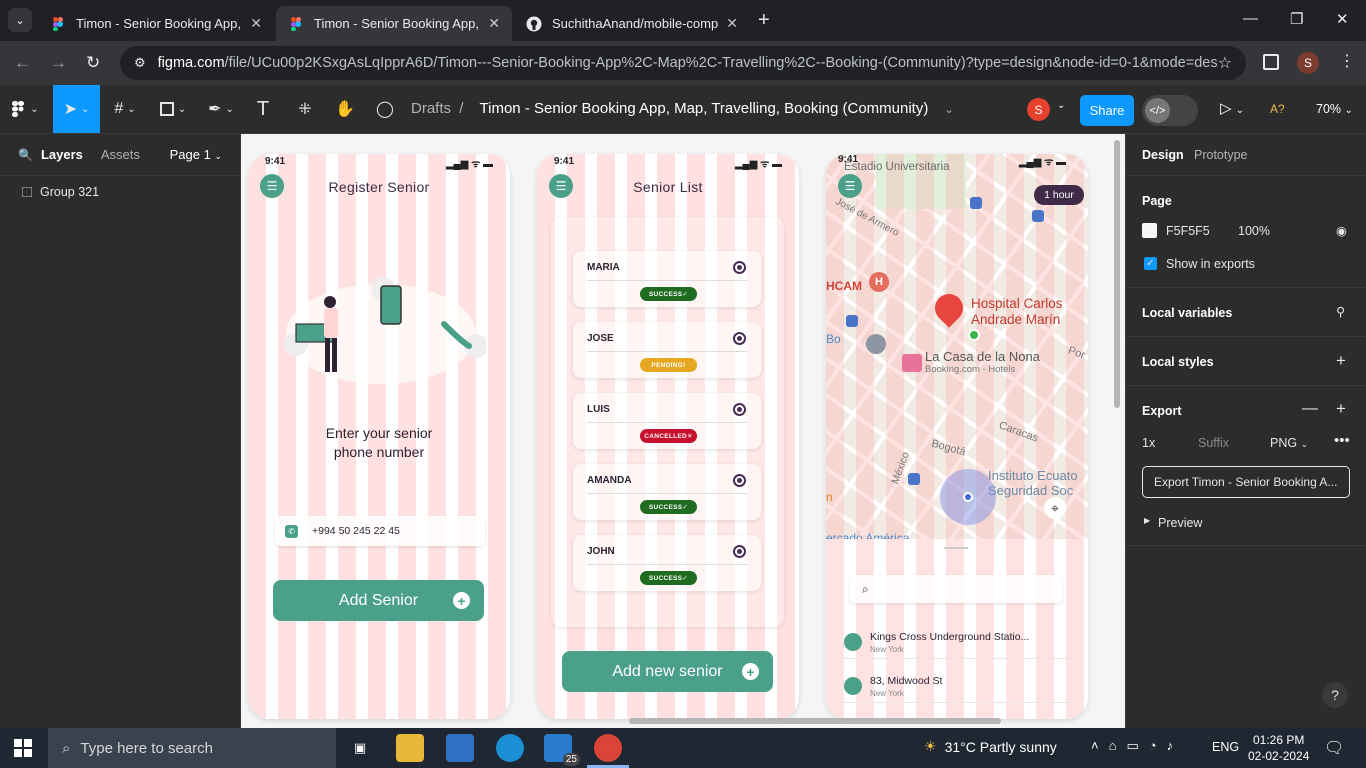 The height and width of the screenshot is (768, 1366). Describe the element at coordinates (879, 282) in the screenshot. I see `hospital-pin-icon: H` at that location.